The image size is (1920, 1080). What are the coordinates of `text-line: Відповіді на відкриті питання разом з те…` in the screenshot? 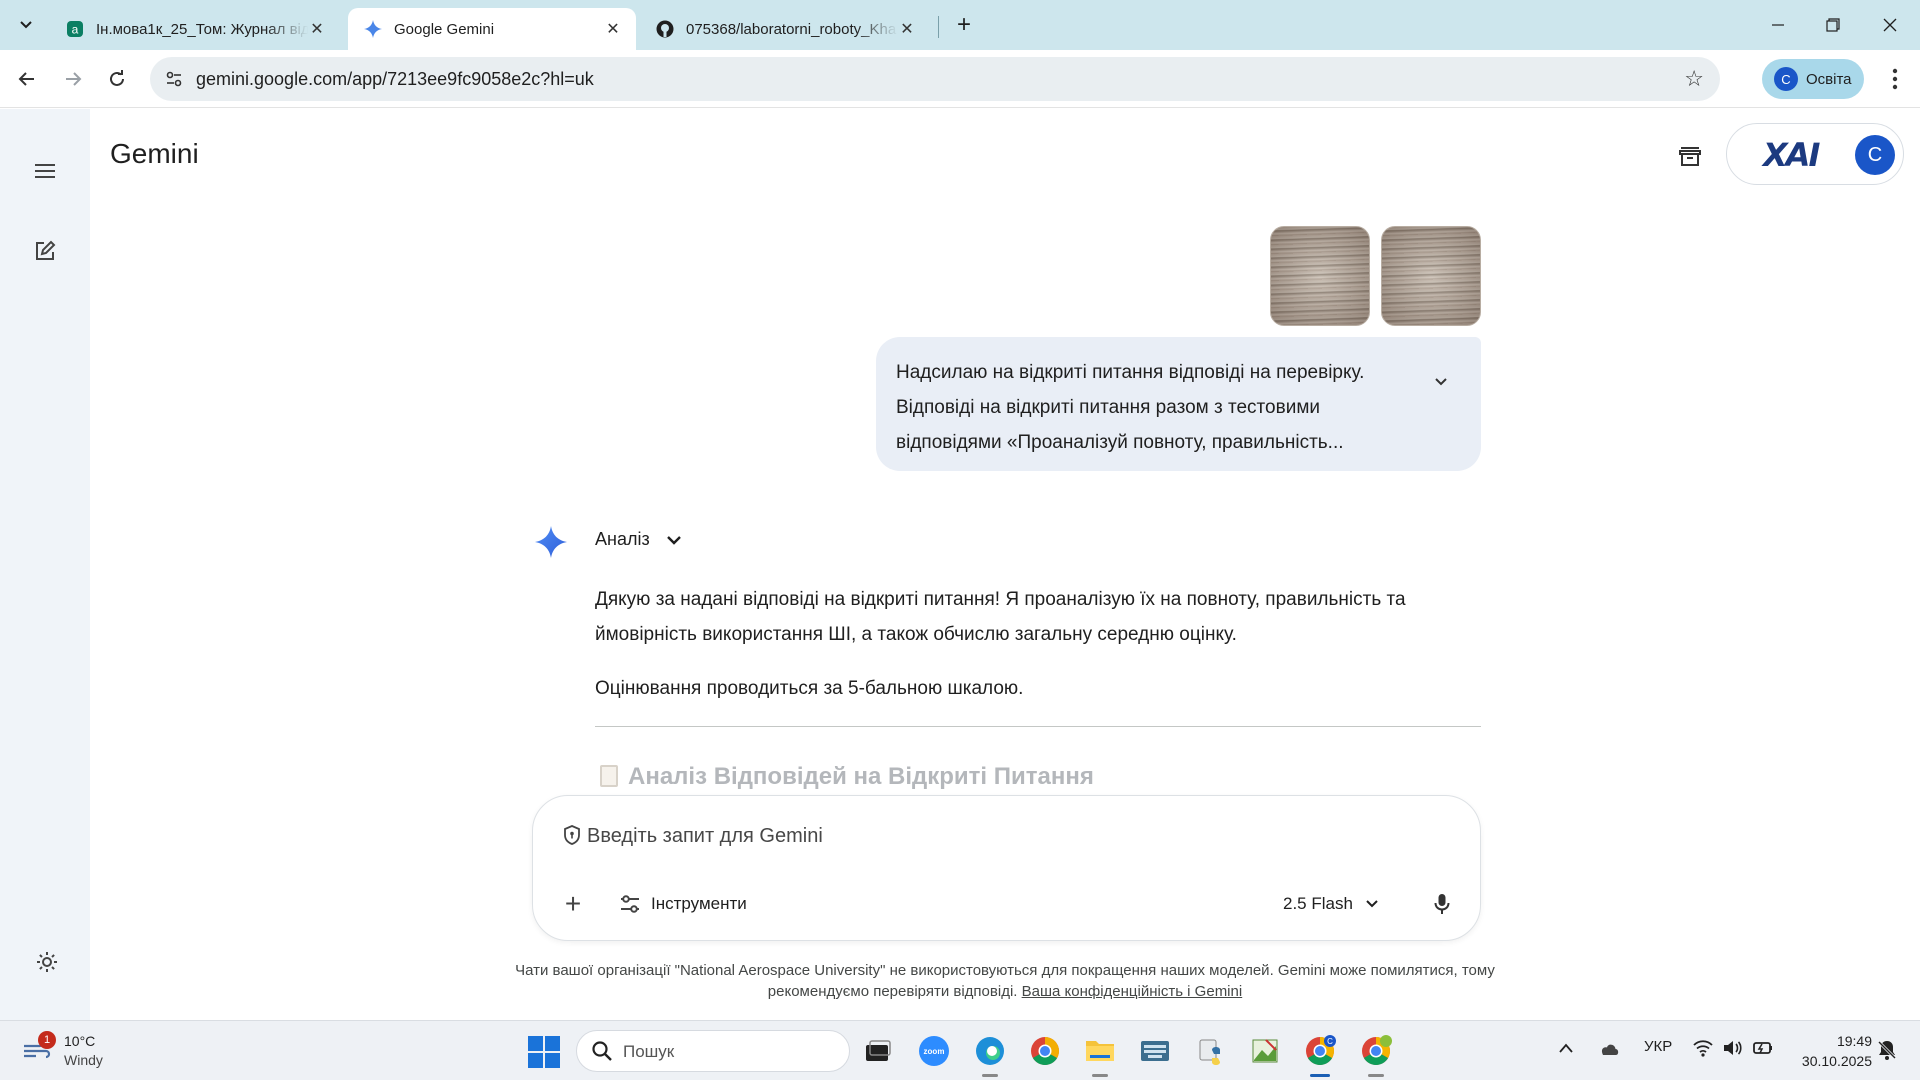 It's located at (1108, 407).